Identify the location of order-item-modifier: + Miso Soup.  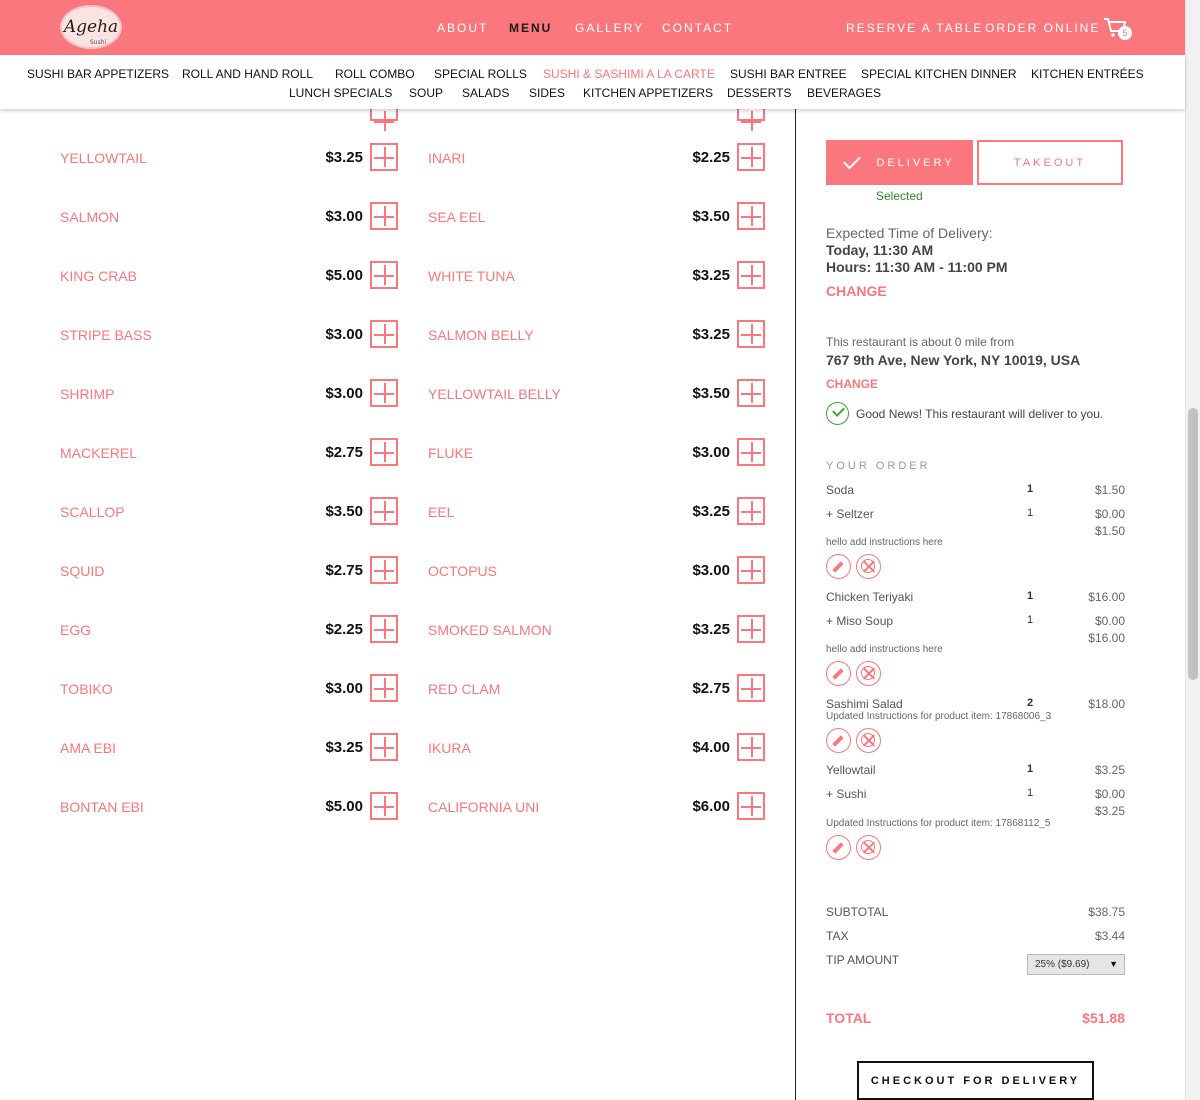
(860, 621).